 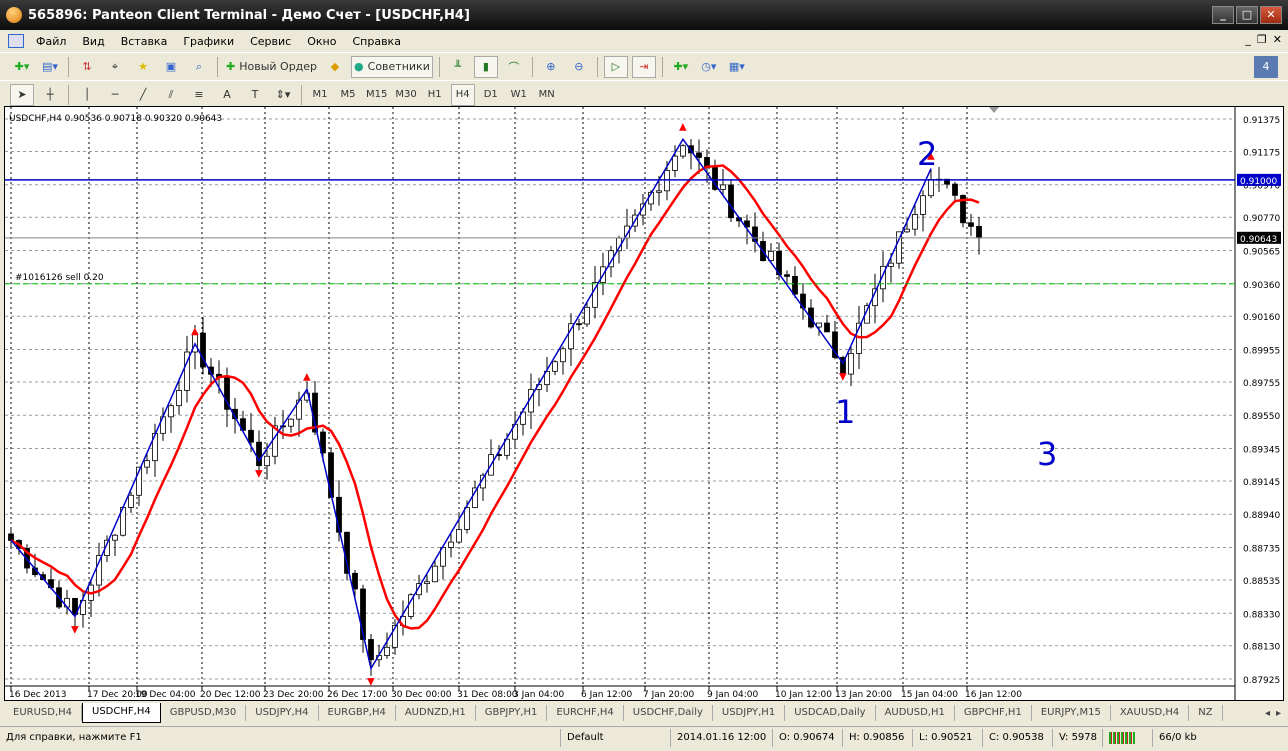 What do you see at coordinates (74, 737) in the screenshot?
I see `help-text: Для справки, нажмите F1` at bounding box center [74, 737].